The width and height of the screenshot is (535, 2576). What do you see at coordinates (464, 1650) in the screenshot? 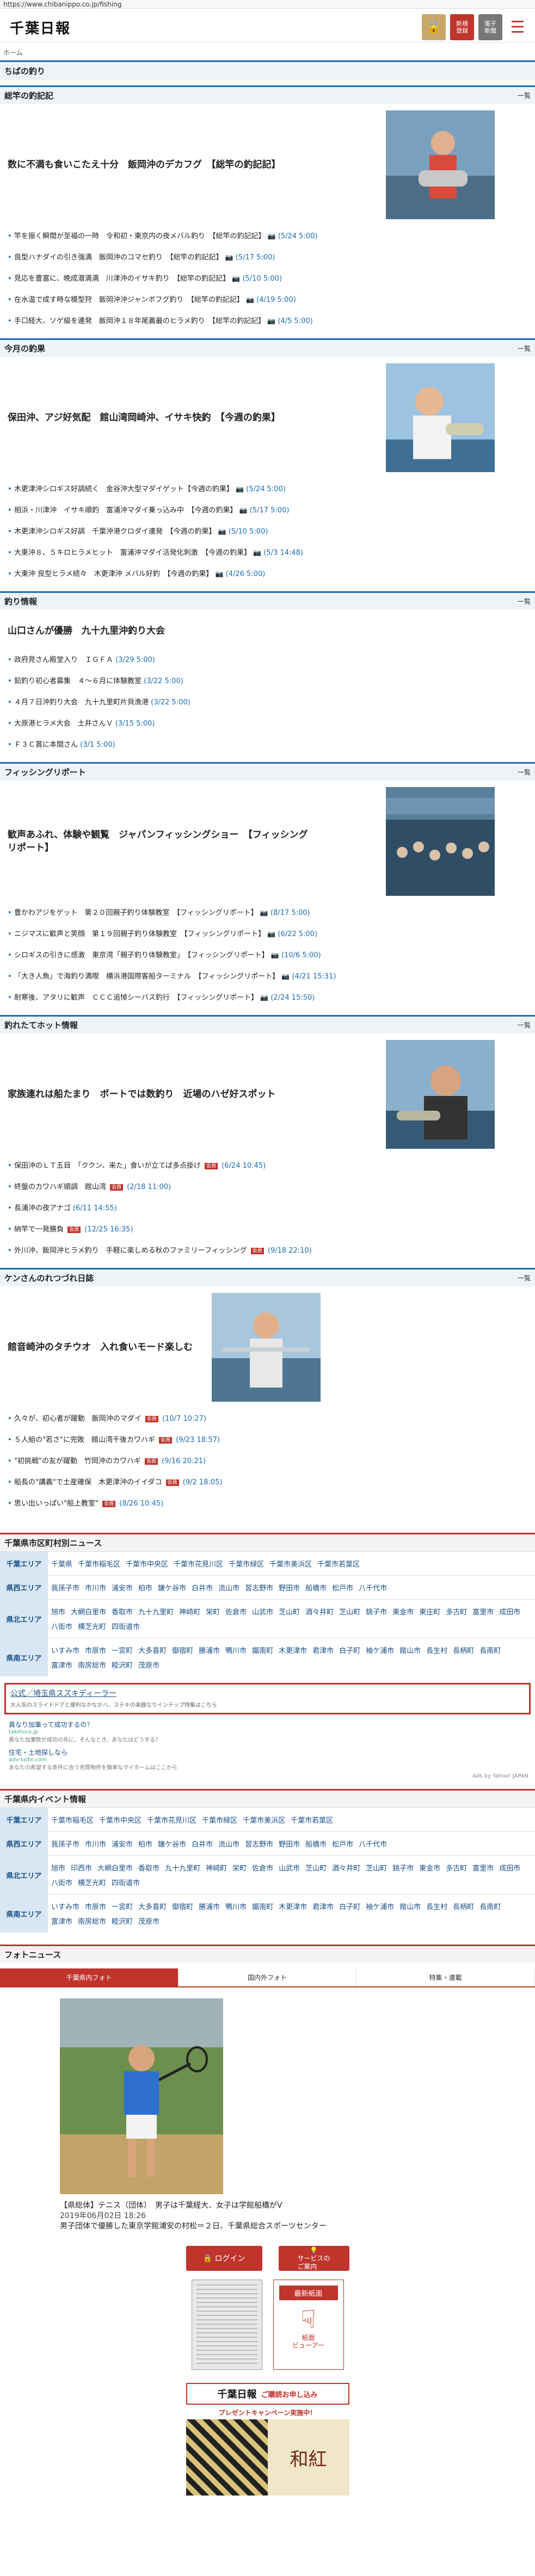
I see `city-link: 長柄町` at bounding box center [464, 1650].